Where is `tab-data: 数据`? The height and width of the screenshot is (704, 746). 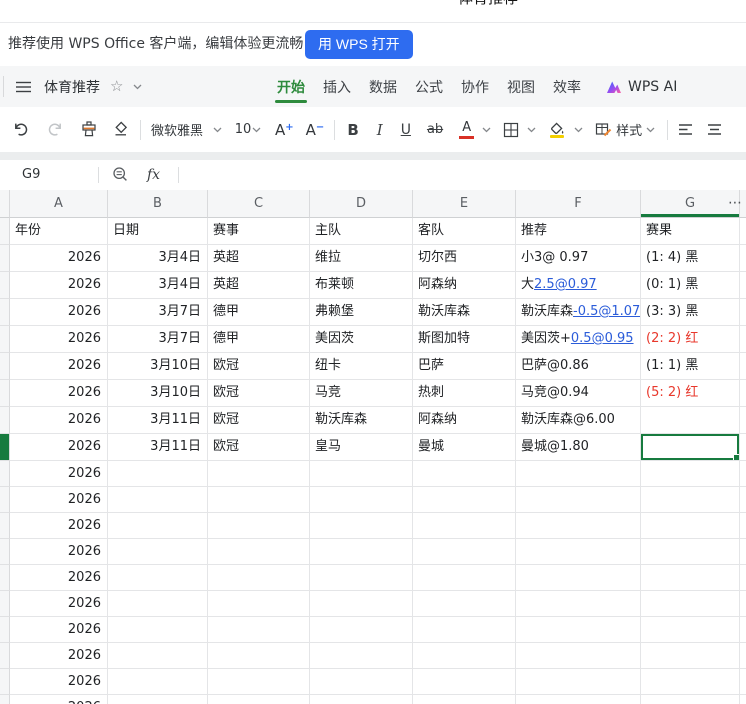
tab-data: 数据 is located at coordinates (383, 86).